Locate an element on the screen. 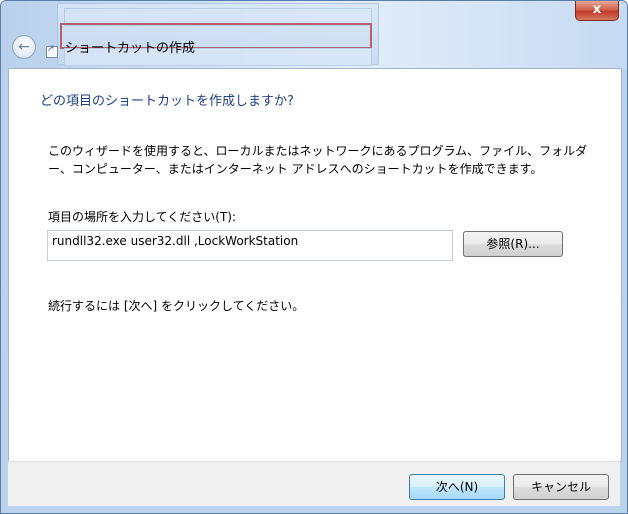 The image size is (628, 514). location-input: rundll32.exe user32.dll ,LockWorkStation is located at coordinates (250, 245).